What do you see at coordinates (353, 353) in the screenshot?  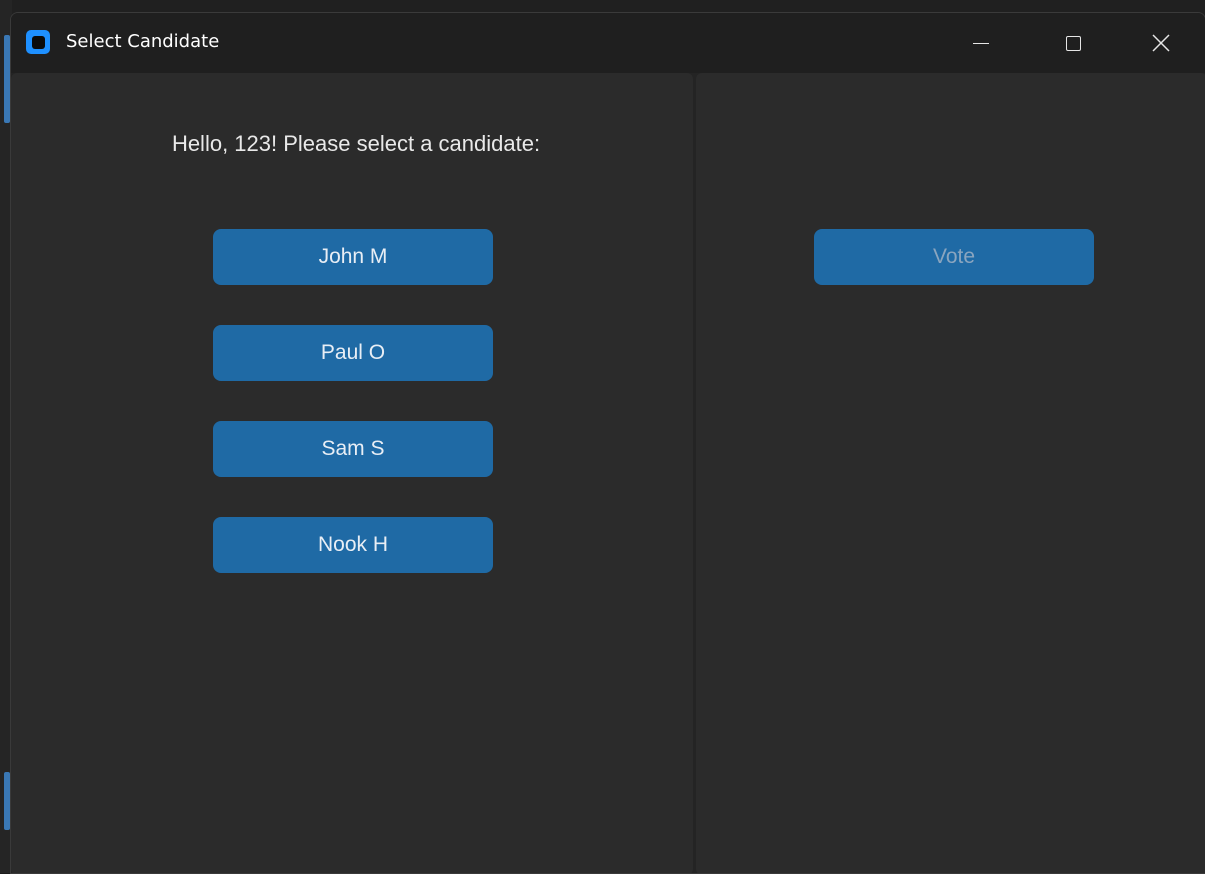 I see `candidate-button-paul-o: Paul O` at bounding box center [353, 353].